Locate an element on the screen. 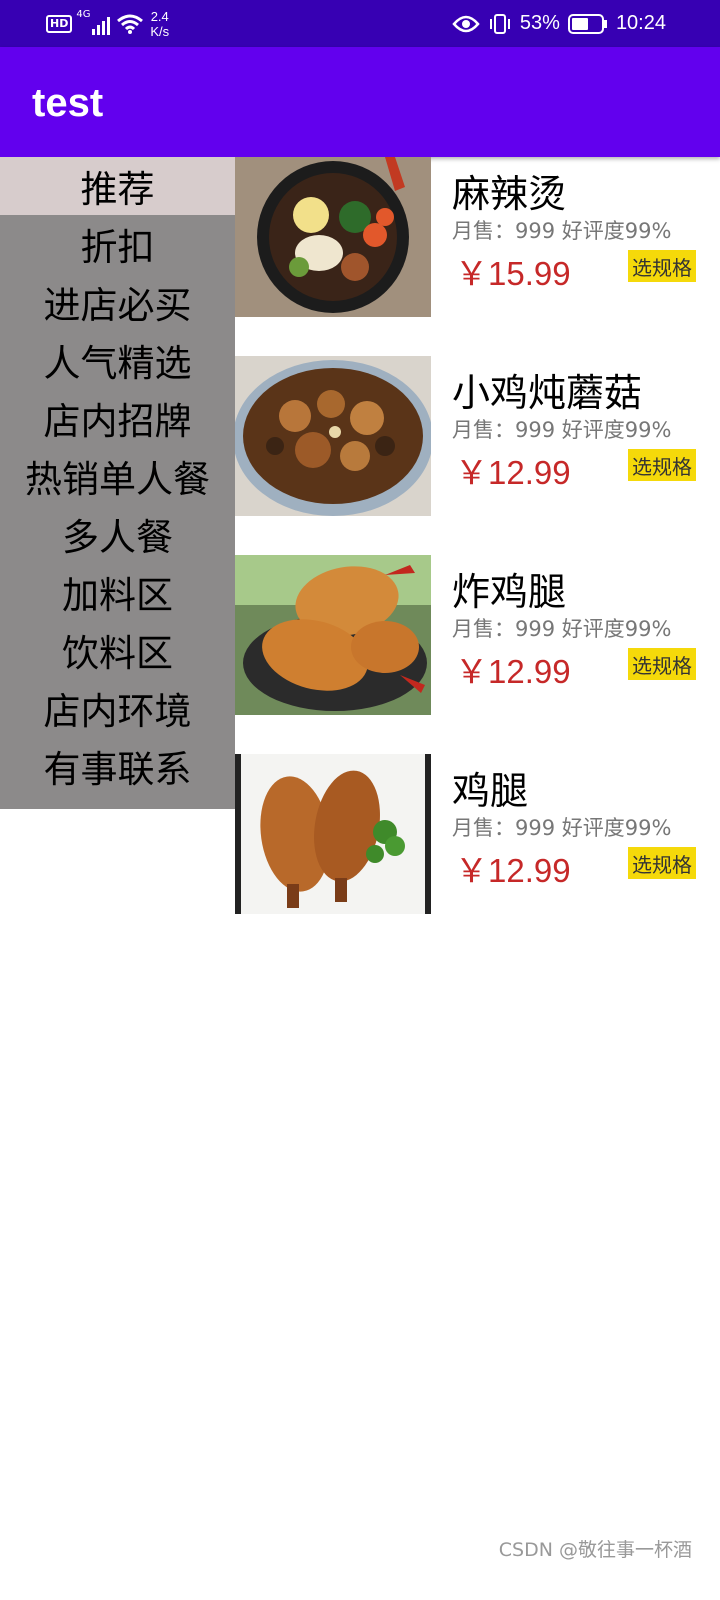 The height and width of the screenshot is (1600, 720). battery-icon is located at coordinates (587, 23).